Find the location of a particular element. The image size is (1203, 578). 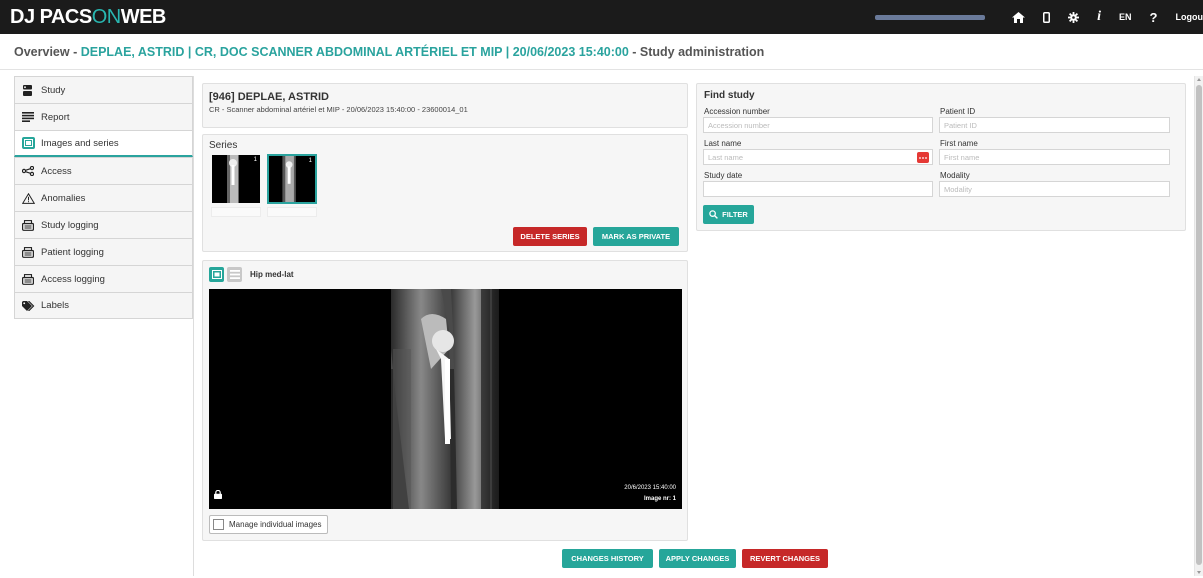

home-icon is located at coordinates (1019, 17).